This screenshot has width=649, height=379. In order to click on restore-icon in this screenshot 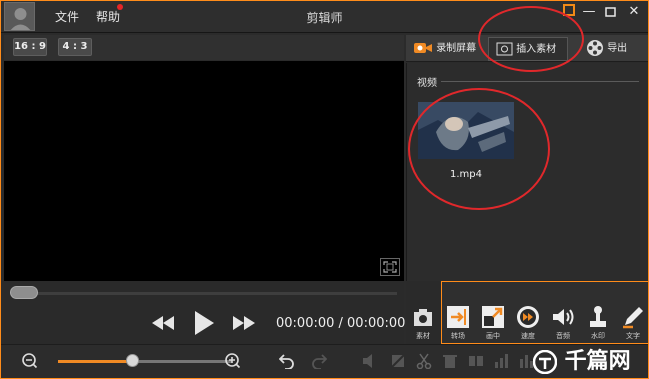, I will do `click(569, 10)`.